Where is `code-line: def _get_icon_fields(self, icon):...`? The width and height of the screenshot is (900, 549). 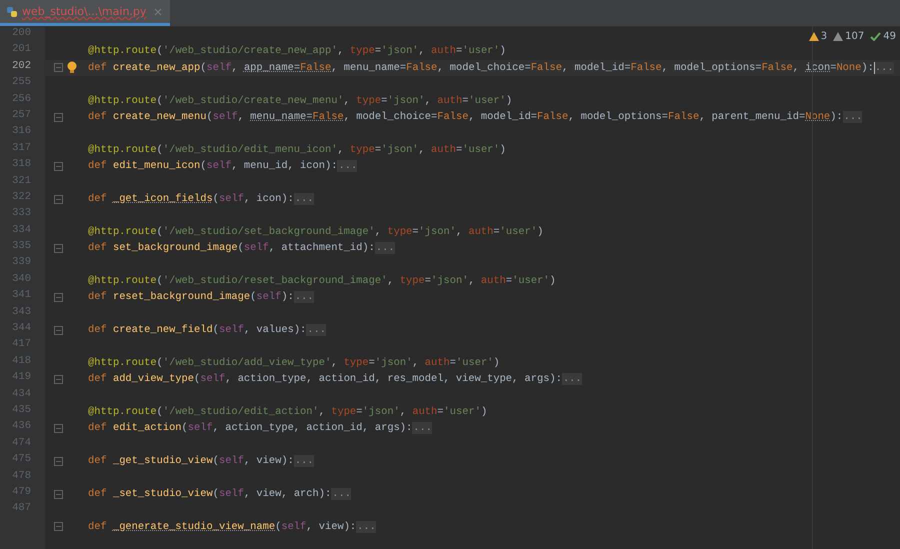 code-line: def _get_icon_fields(self, icon):... is located at coordinates (201, 199).